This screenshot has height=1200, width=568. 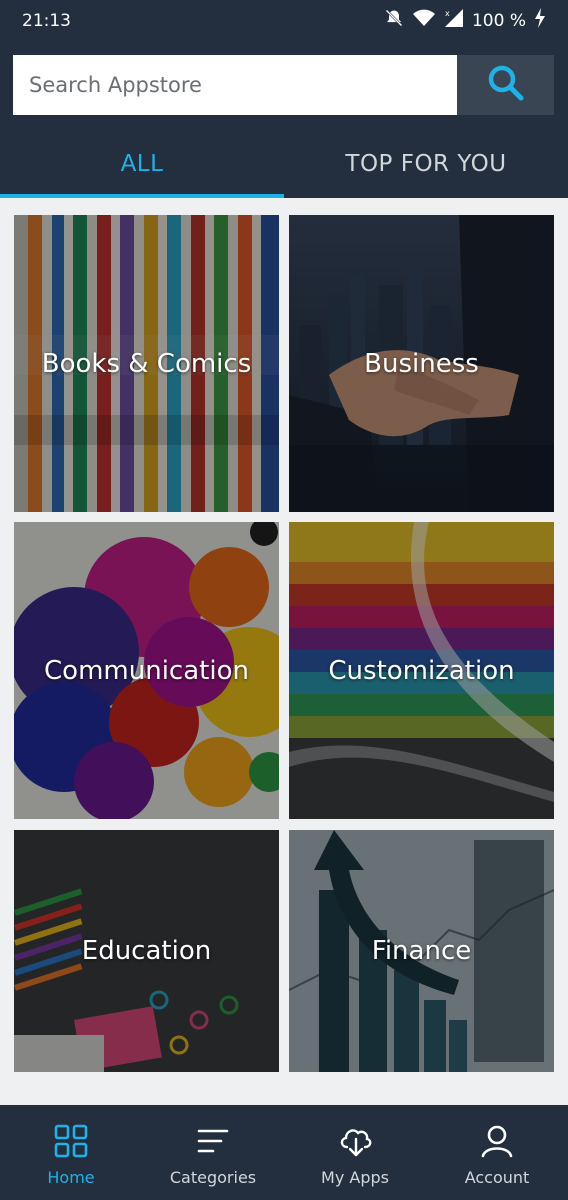 What do you see at coordinates (71, 1177) in the screenshot?
I see `nav-label: Home` at bounding box center [71, 1177].